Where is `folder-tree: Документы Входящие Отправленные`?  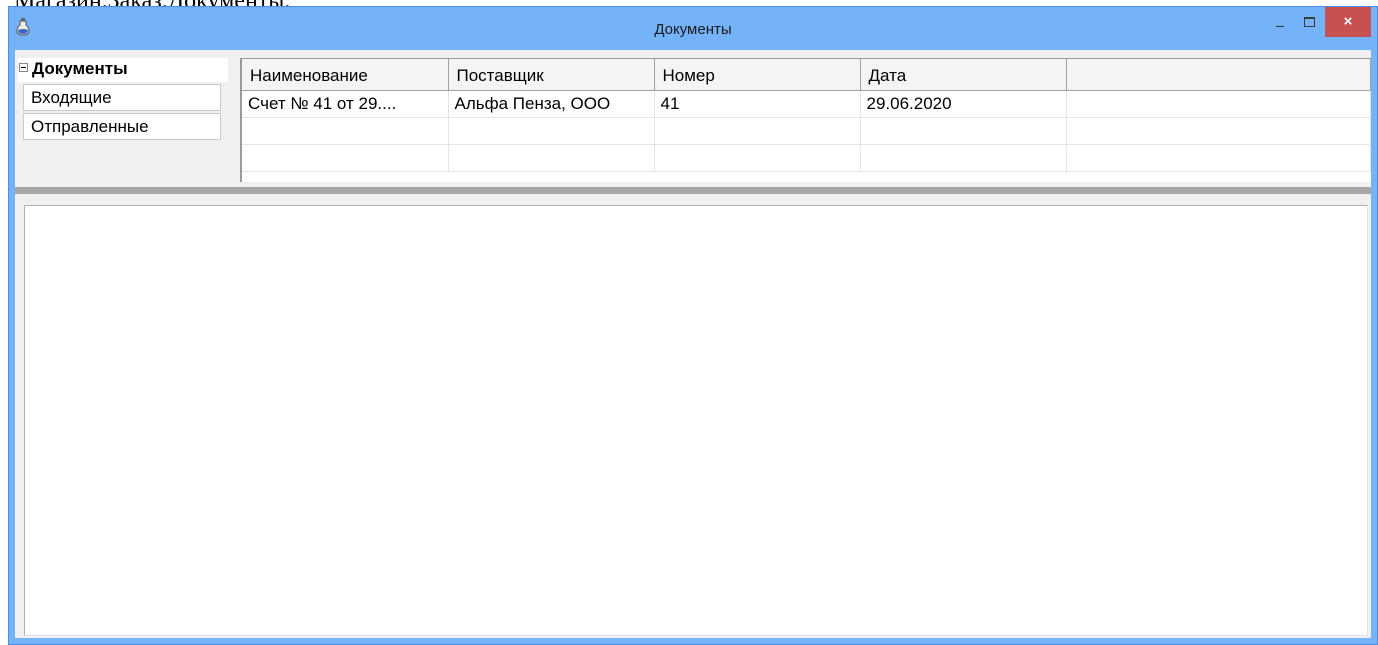
folder-tree: Документы Входящие Отправленные is located at coordinates (125, 99).